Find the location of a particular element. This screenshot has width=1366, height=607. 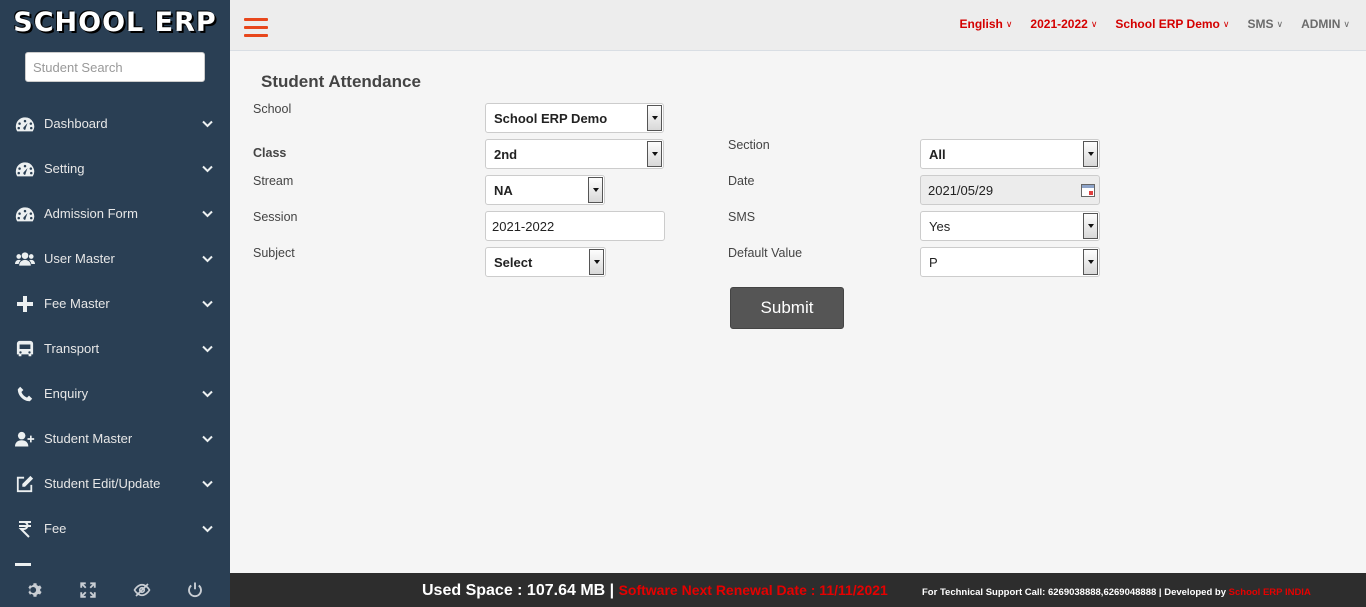

section-select-value: All is located at coordinates (937, 154).